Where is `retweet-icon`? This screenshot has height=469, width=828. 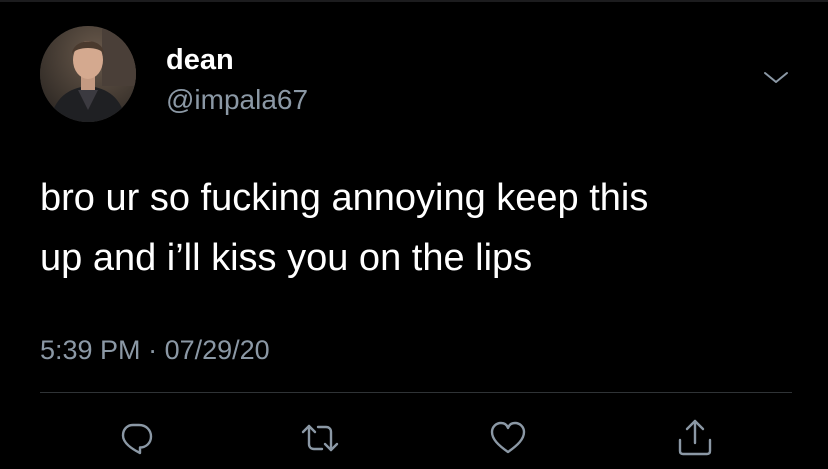 retweet-icon is located at coordinates (320, 438).